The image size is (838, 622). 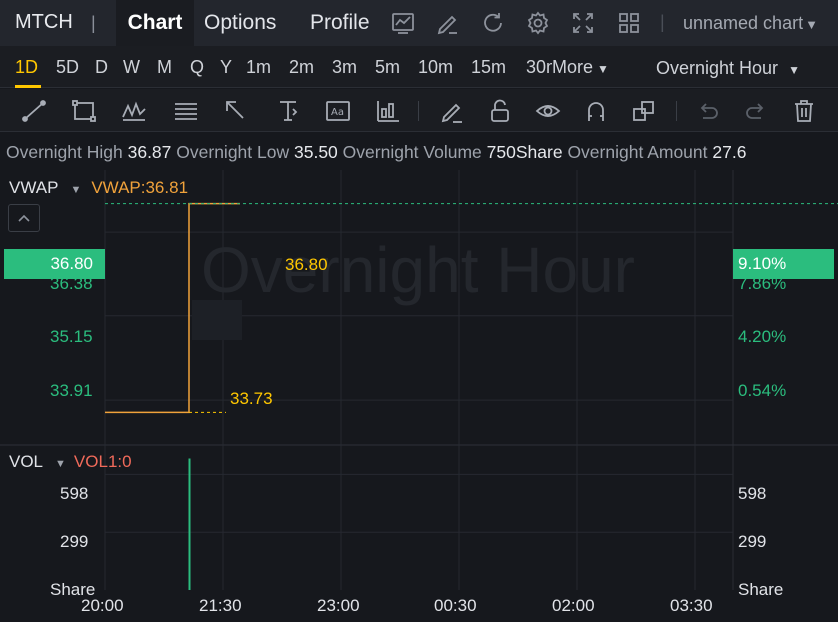 What do you see at coordinates (403, 23) in the screenshot?
I see `indicator-chart-icon` at bounding box center [403, 23].